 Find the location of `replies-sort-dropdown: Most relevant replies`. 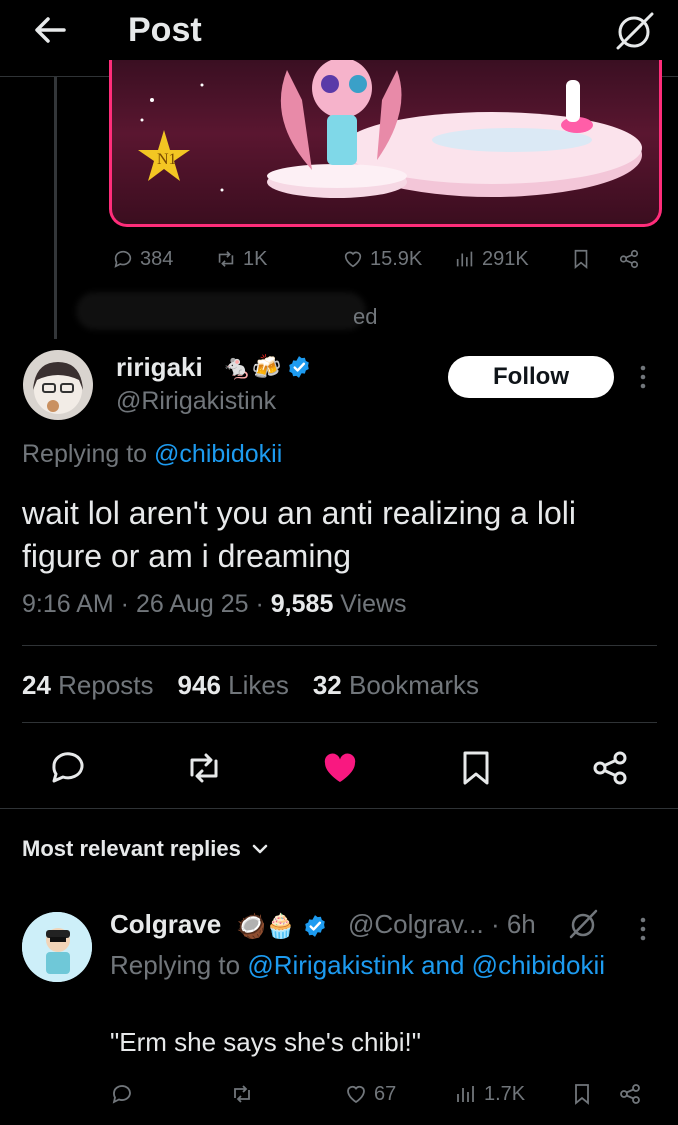

replies-sort-dropdown: Most relevant replies is located at coordinates (145, 849).